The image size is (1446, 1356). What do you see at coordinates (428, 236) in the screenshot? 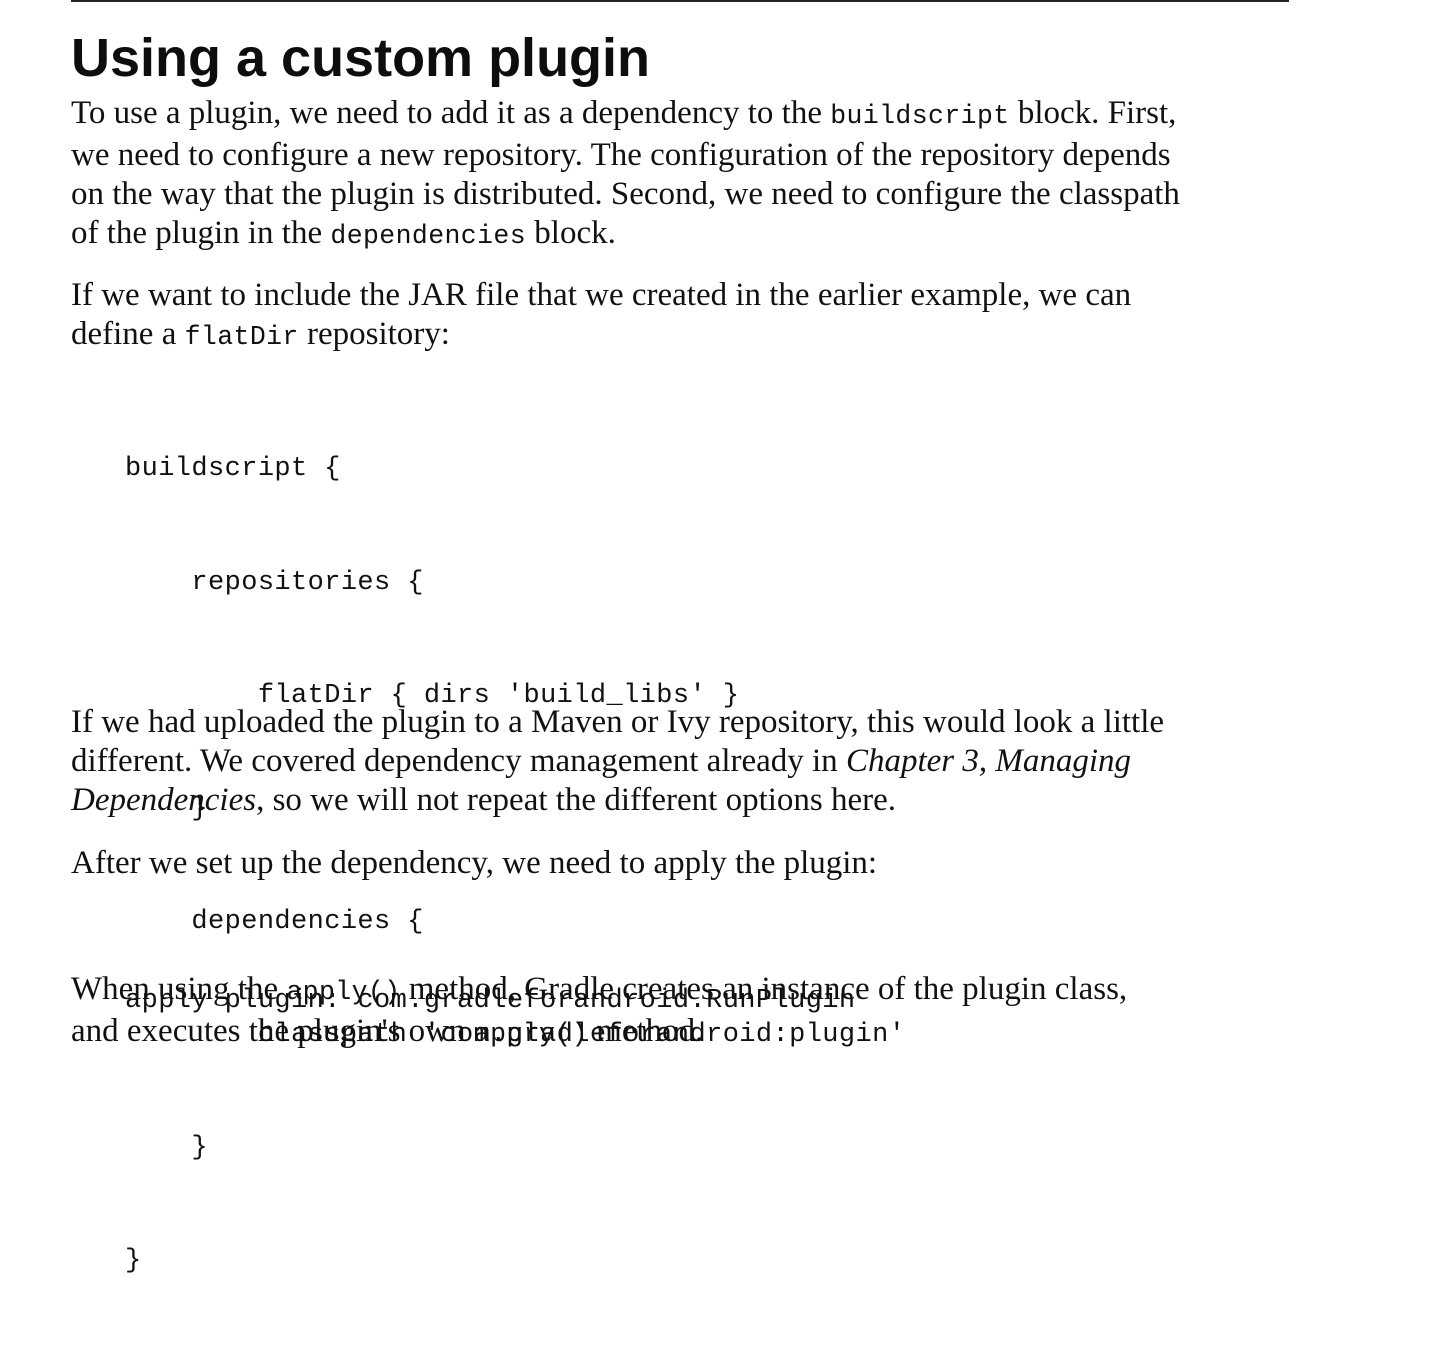
I see `inline-code: dependencies` at bounding box center [428, 236].